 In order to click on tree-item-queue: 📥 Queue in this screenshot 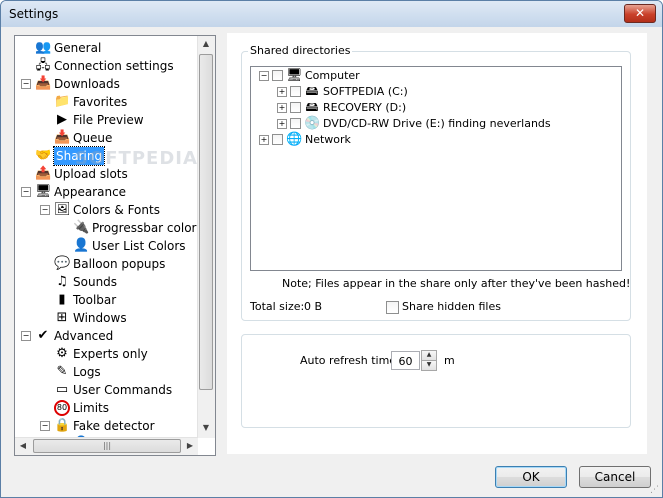, I will do `click(106, 138)`.